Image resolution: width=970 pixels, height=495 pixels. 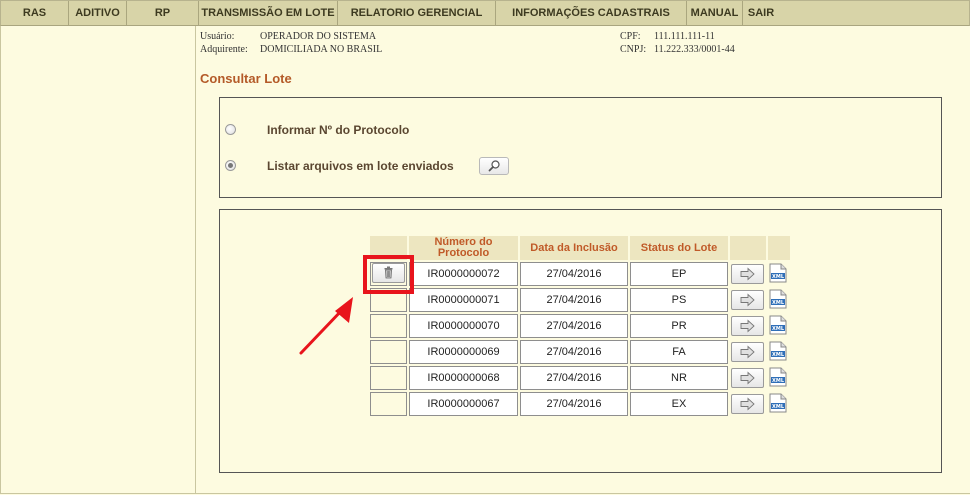 I want to click on header-data-inclusao: Data da Inclusão, so click(x=574, y=248).